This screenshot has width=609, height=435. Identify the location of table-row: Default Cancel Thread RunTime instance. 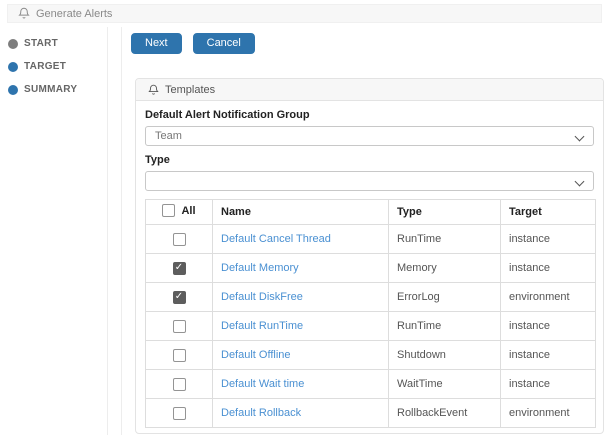
(370, 239).